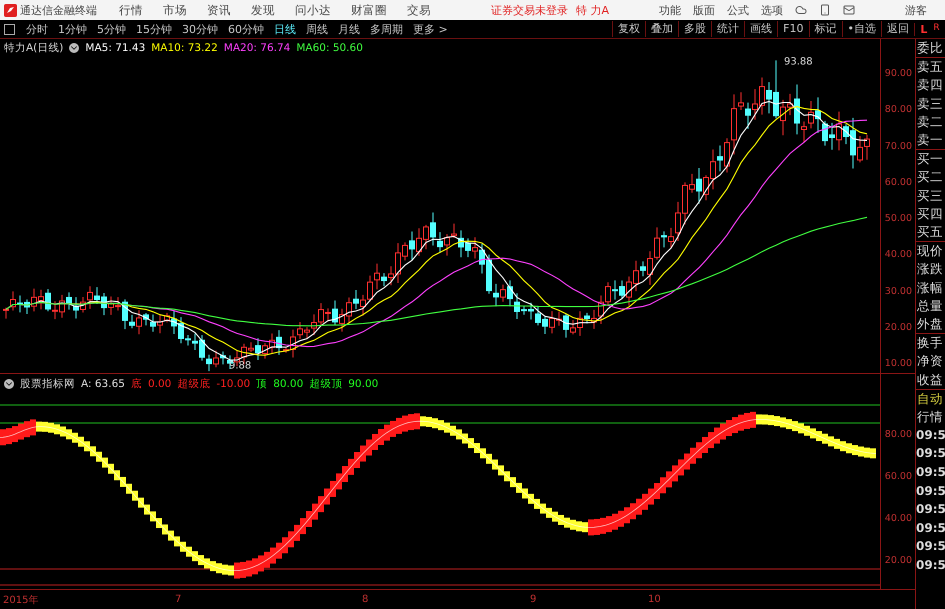 The height and width of the screenshot is (609, 945). Describe the element at coordinates (930, 399) in the screenshot. I see `mode-label: 自动` at that location.